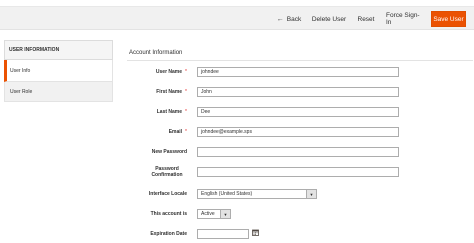 The width and height of the screenshot is (474, 243). What do you see at coordinates (405, 19) in the screenshot?
I see `force-sign-in-button: Force Sign-In` at bounding box center [405, 19].